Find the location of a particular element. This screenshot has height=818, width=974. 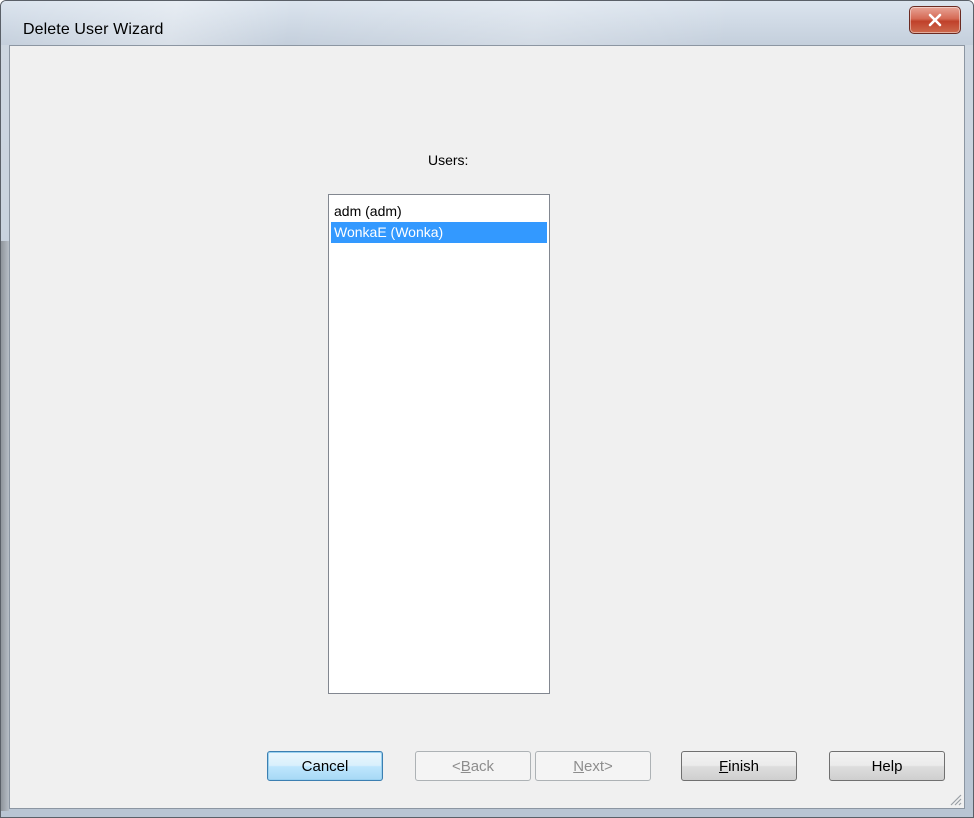

close-icon is located at coordinates (935, 20).